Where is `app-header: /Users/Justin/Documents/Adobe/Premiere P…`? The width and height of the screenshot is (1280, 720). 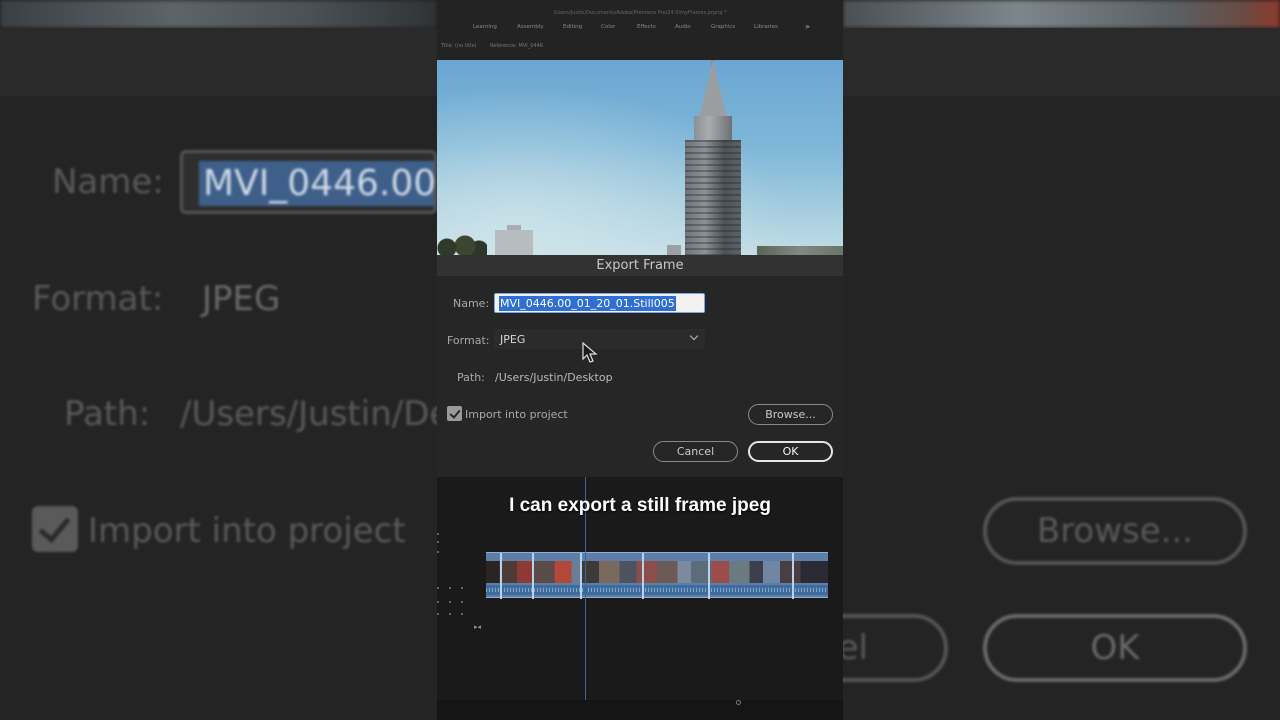
app-header: /Users/Justin/Documents/Adobe/Premiere P… is located at coordinates (640, 30).